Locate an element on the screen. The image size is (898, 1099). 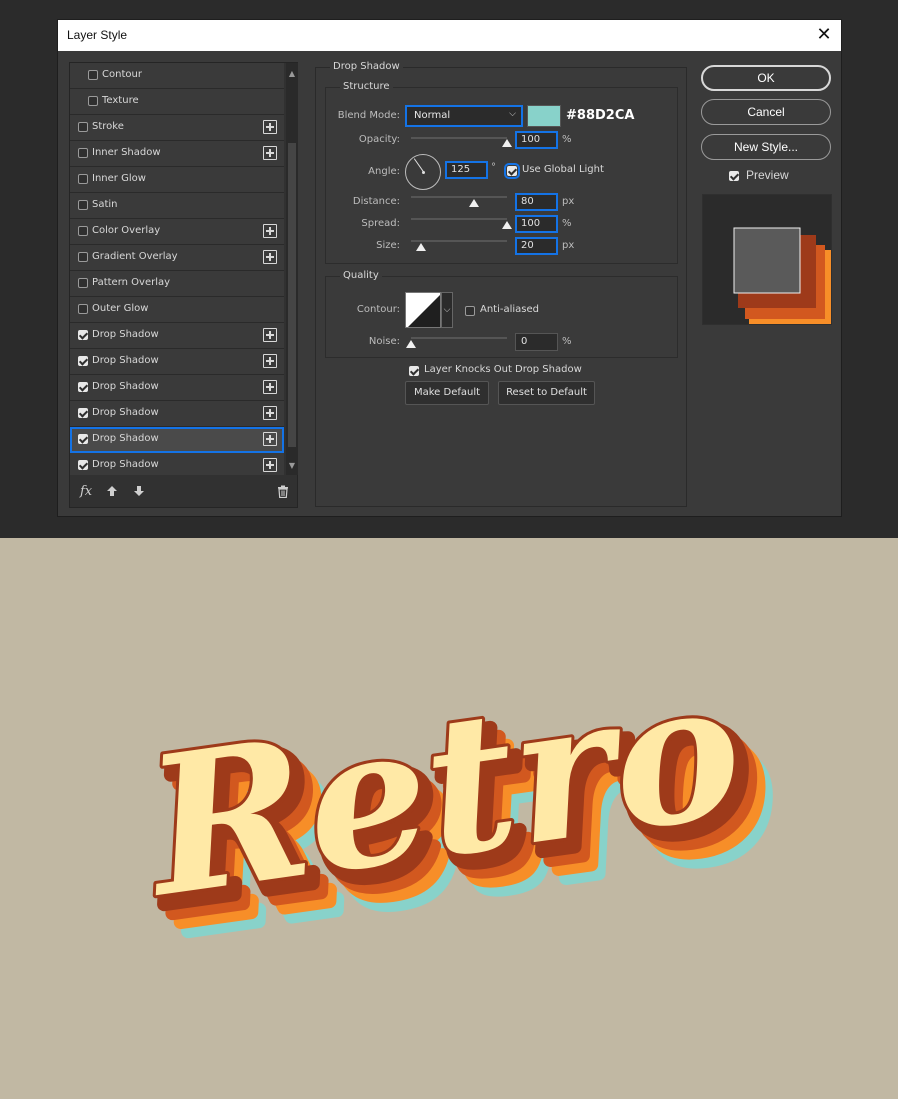
anti-aliased-checkbox is located at coordinates (470, 311).